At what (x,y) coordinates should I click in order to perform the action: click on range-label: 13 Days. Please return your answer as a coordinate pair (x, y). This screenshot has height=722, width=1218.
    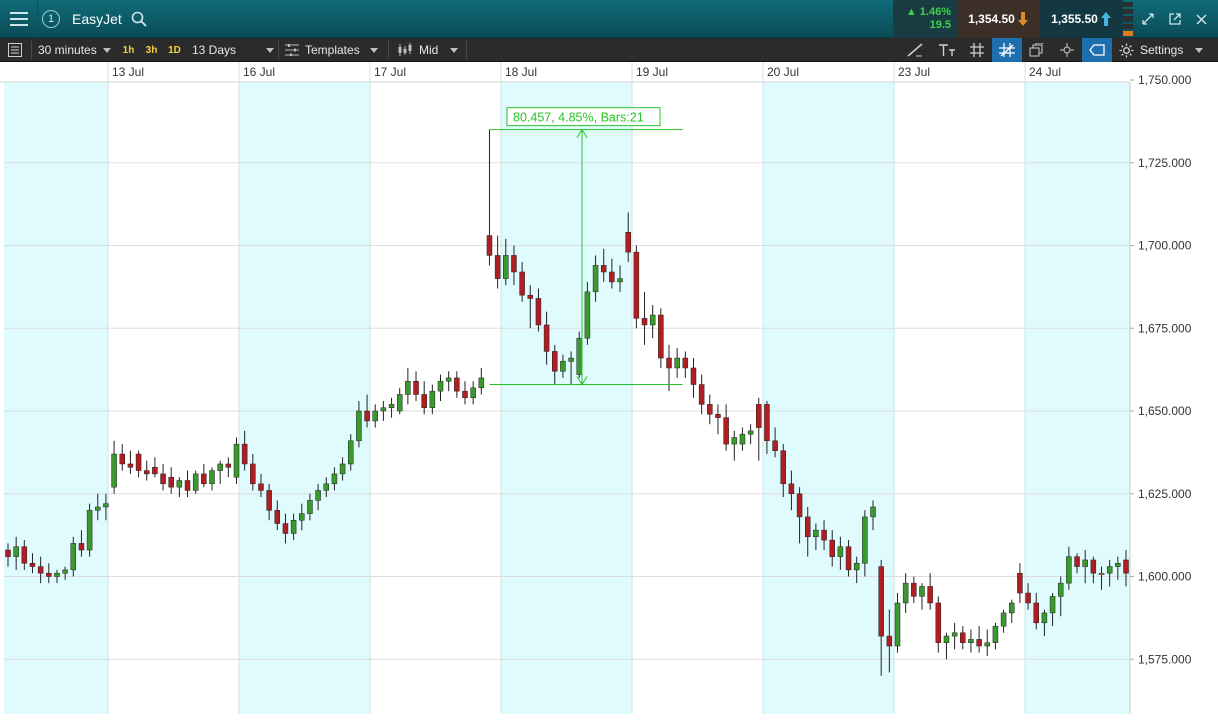
    Looking at the image, I should click on (214, 50).